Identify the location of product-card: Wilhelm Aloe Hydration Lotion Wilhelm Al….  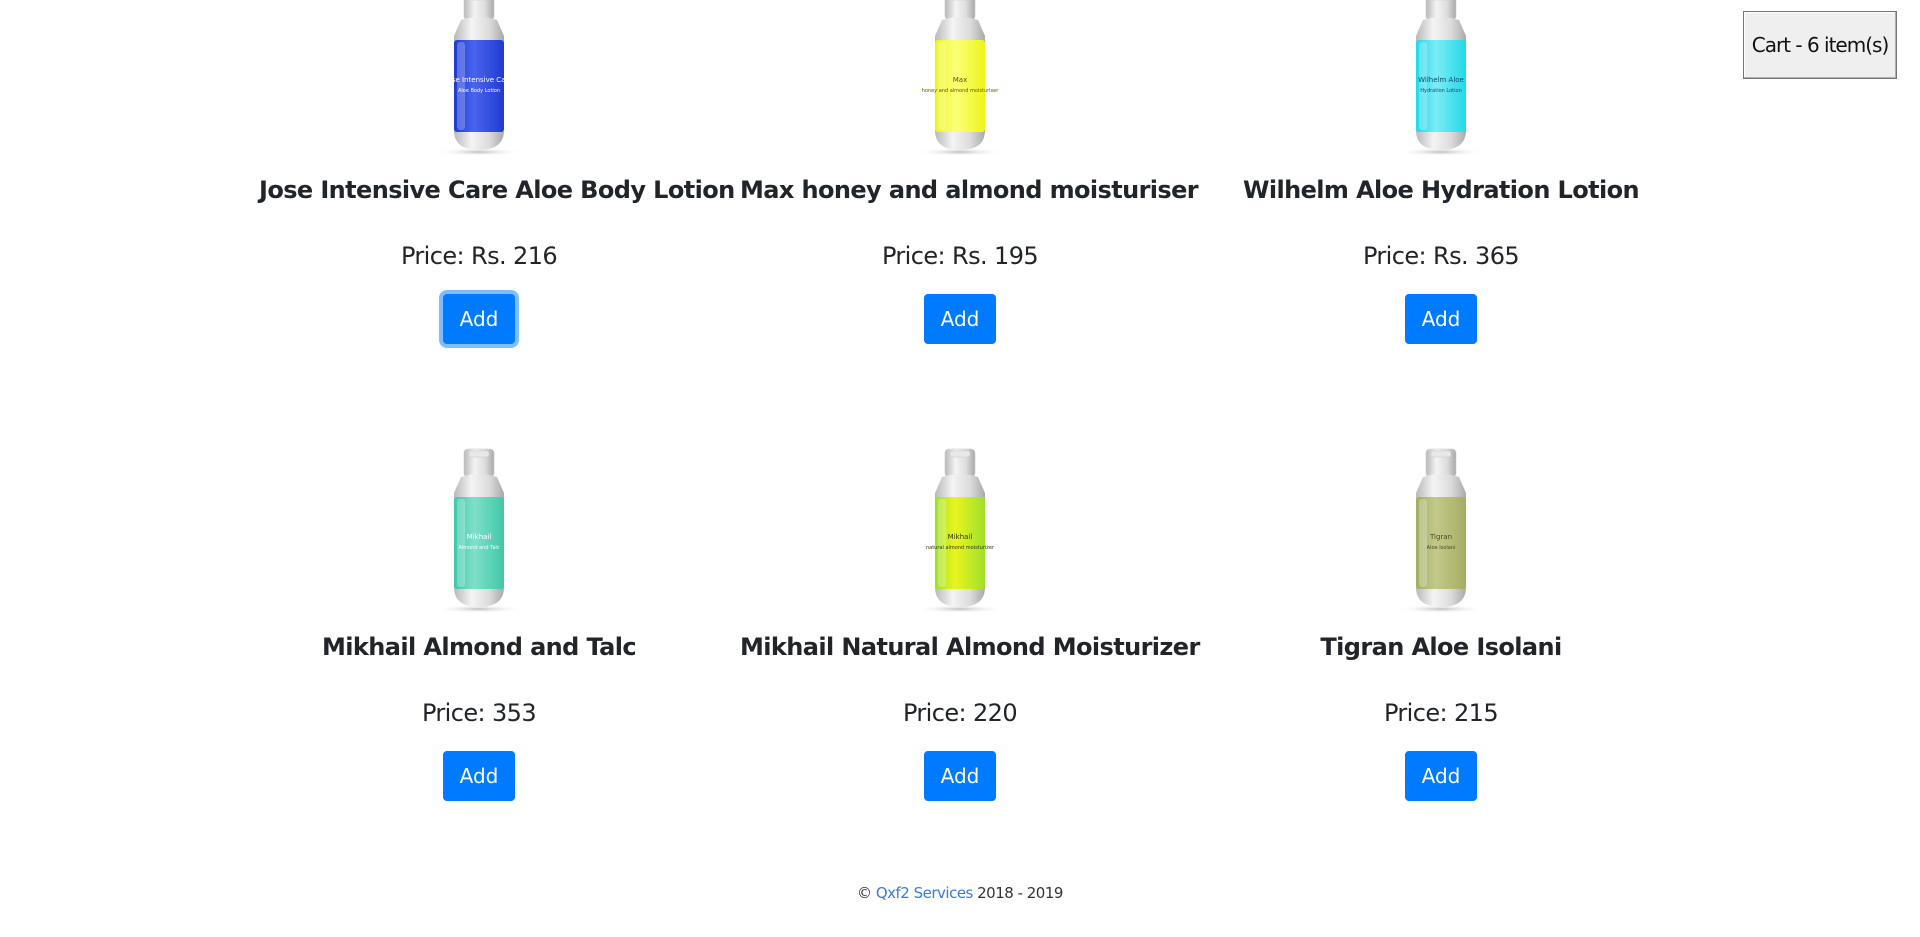
(1441, 172).